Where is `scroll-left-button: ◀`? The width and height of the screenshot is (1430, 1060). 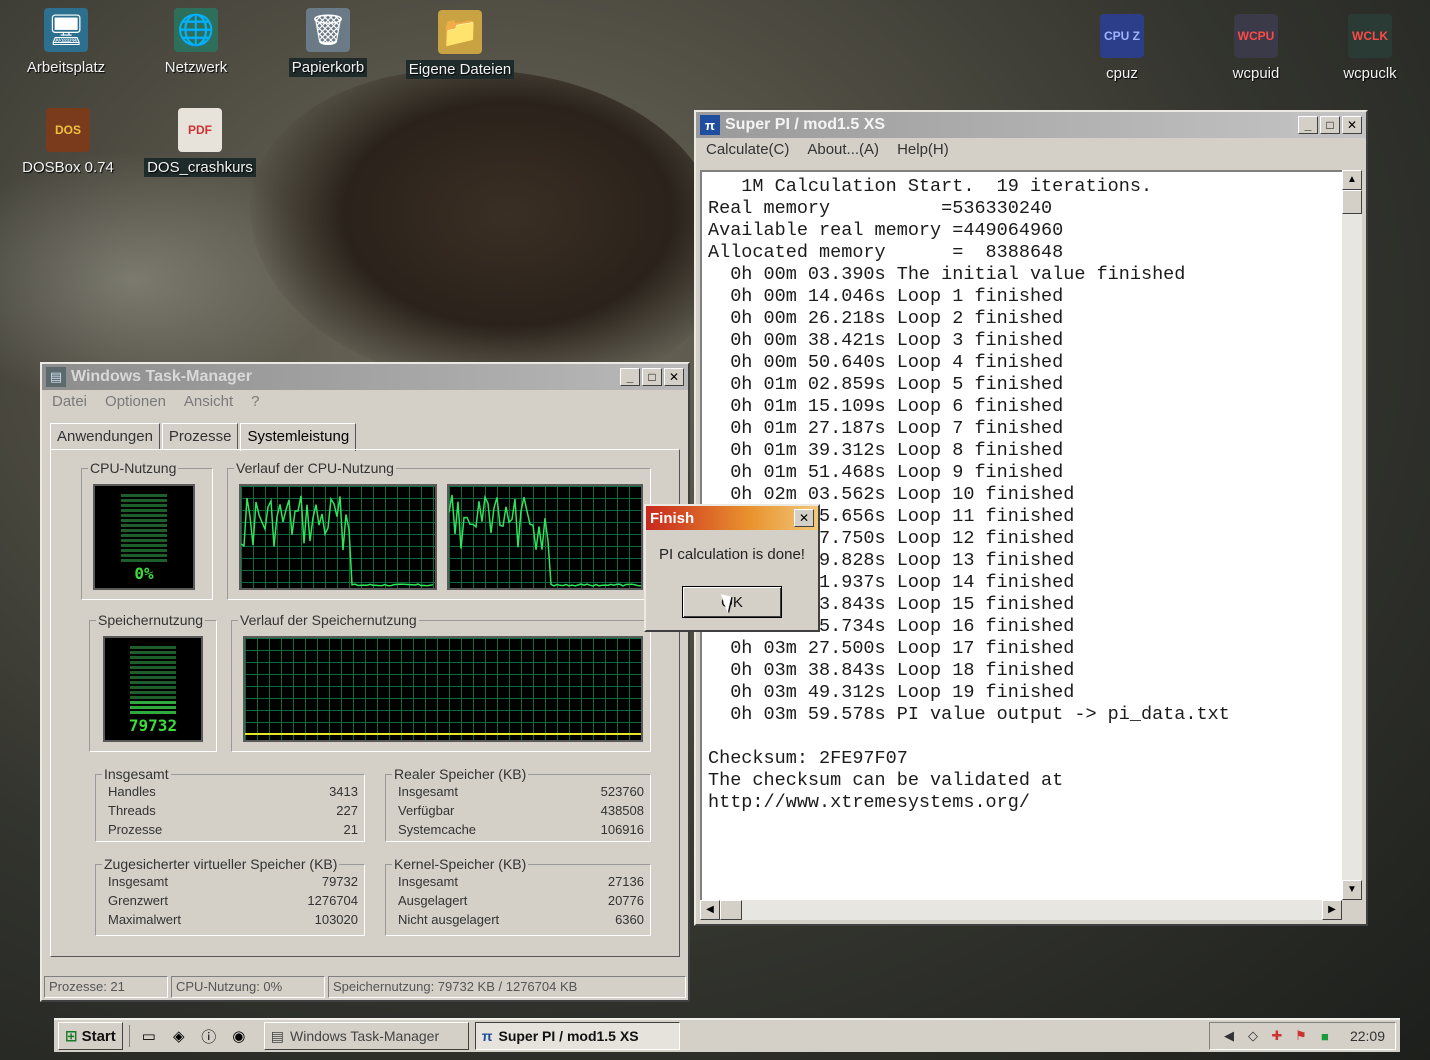
scroll-left-button: ◀ is located at coordinates (710, 910).